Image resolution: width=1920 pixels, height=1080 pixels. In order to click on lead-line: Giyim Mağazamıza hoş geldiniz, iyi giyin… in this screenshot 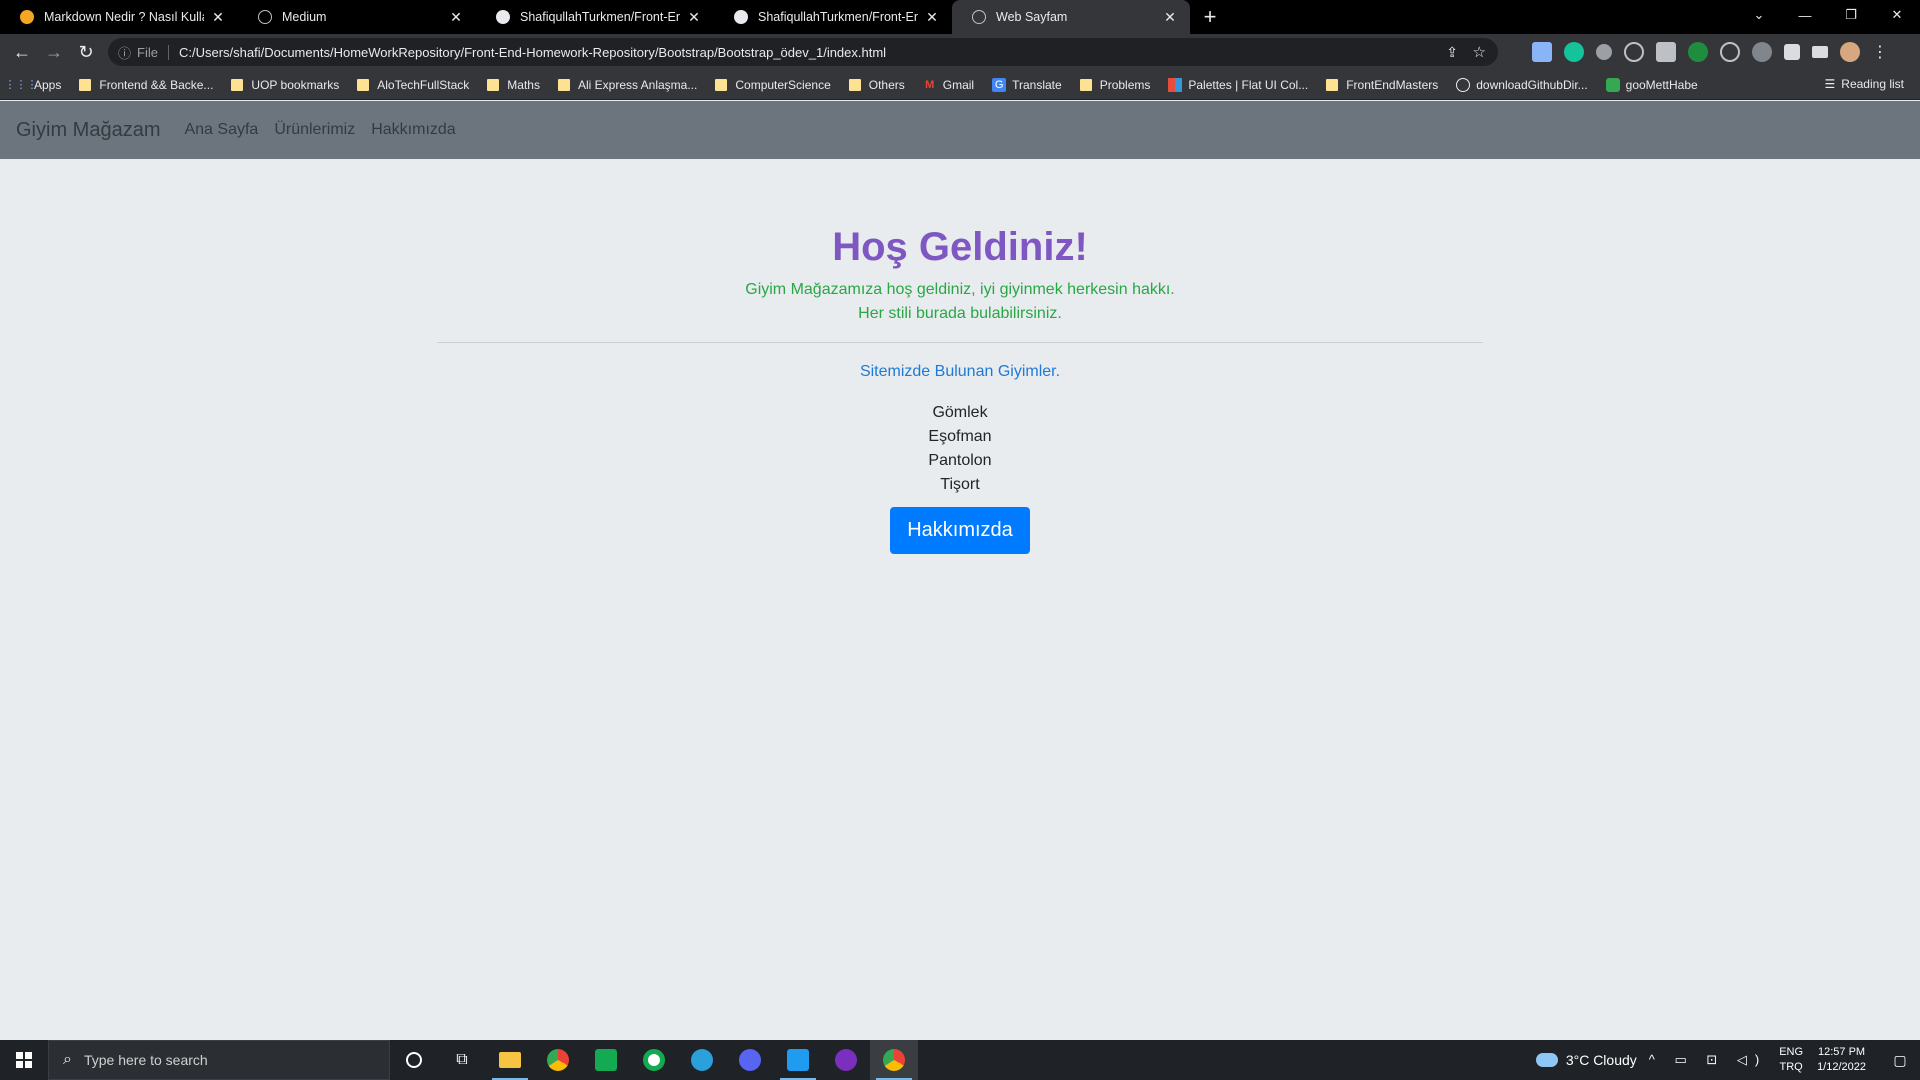, I will do `click(960, 289)`.